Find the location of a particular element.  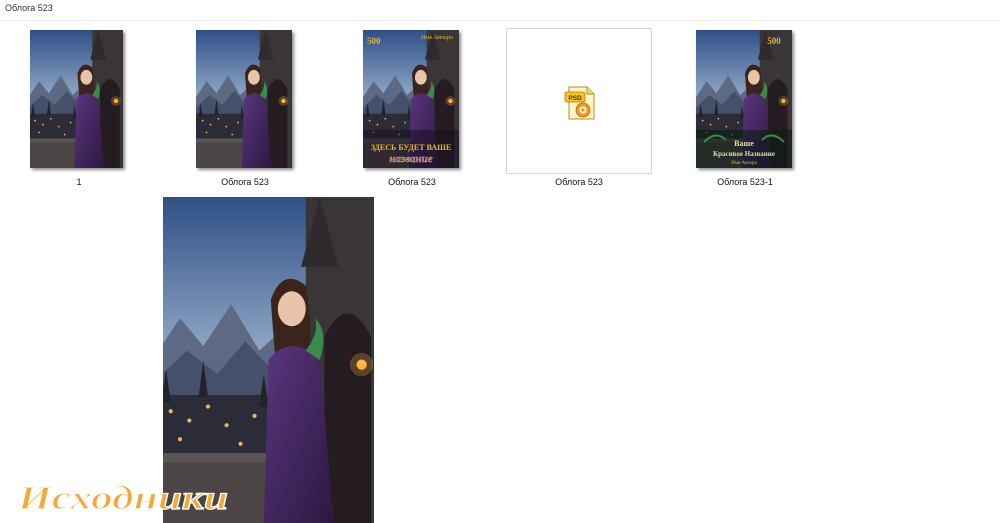

cover-thumbnail: 500 Ваше Красивое Название Имя Автора is located at coordinates (744, 99).